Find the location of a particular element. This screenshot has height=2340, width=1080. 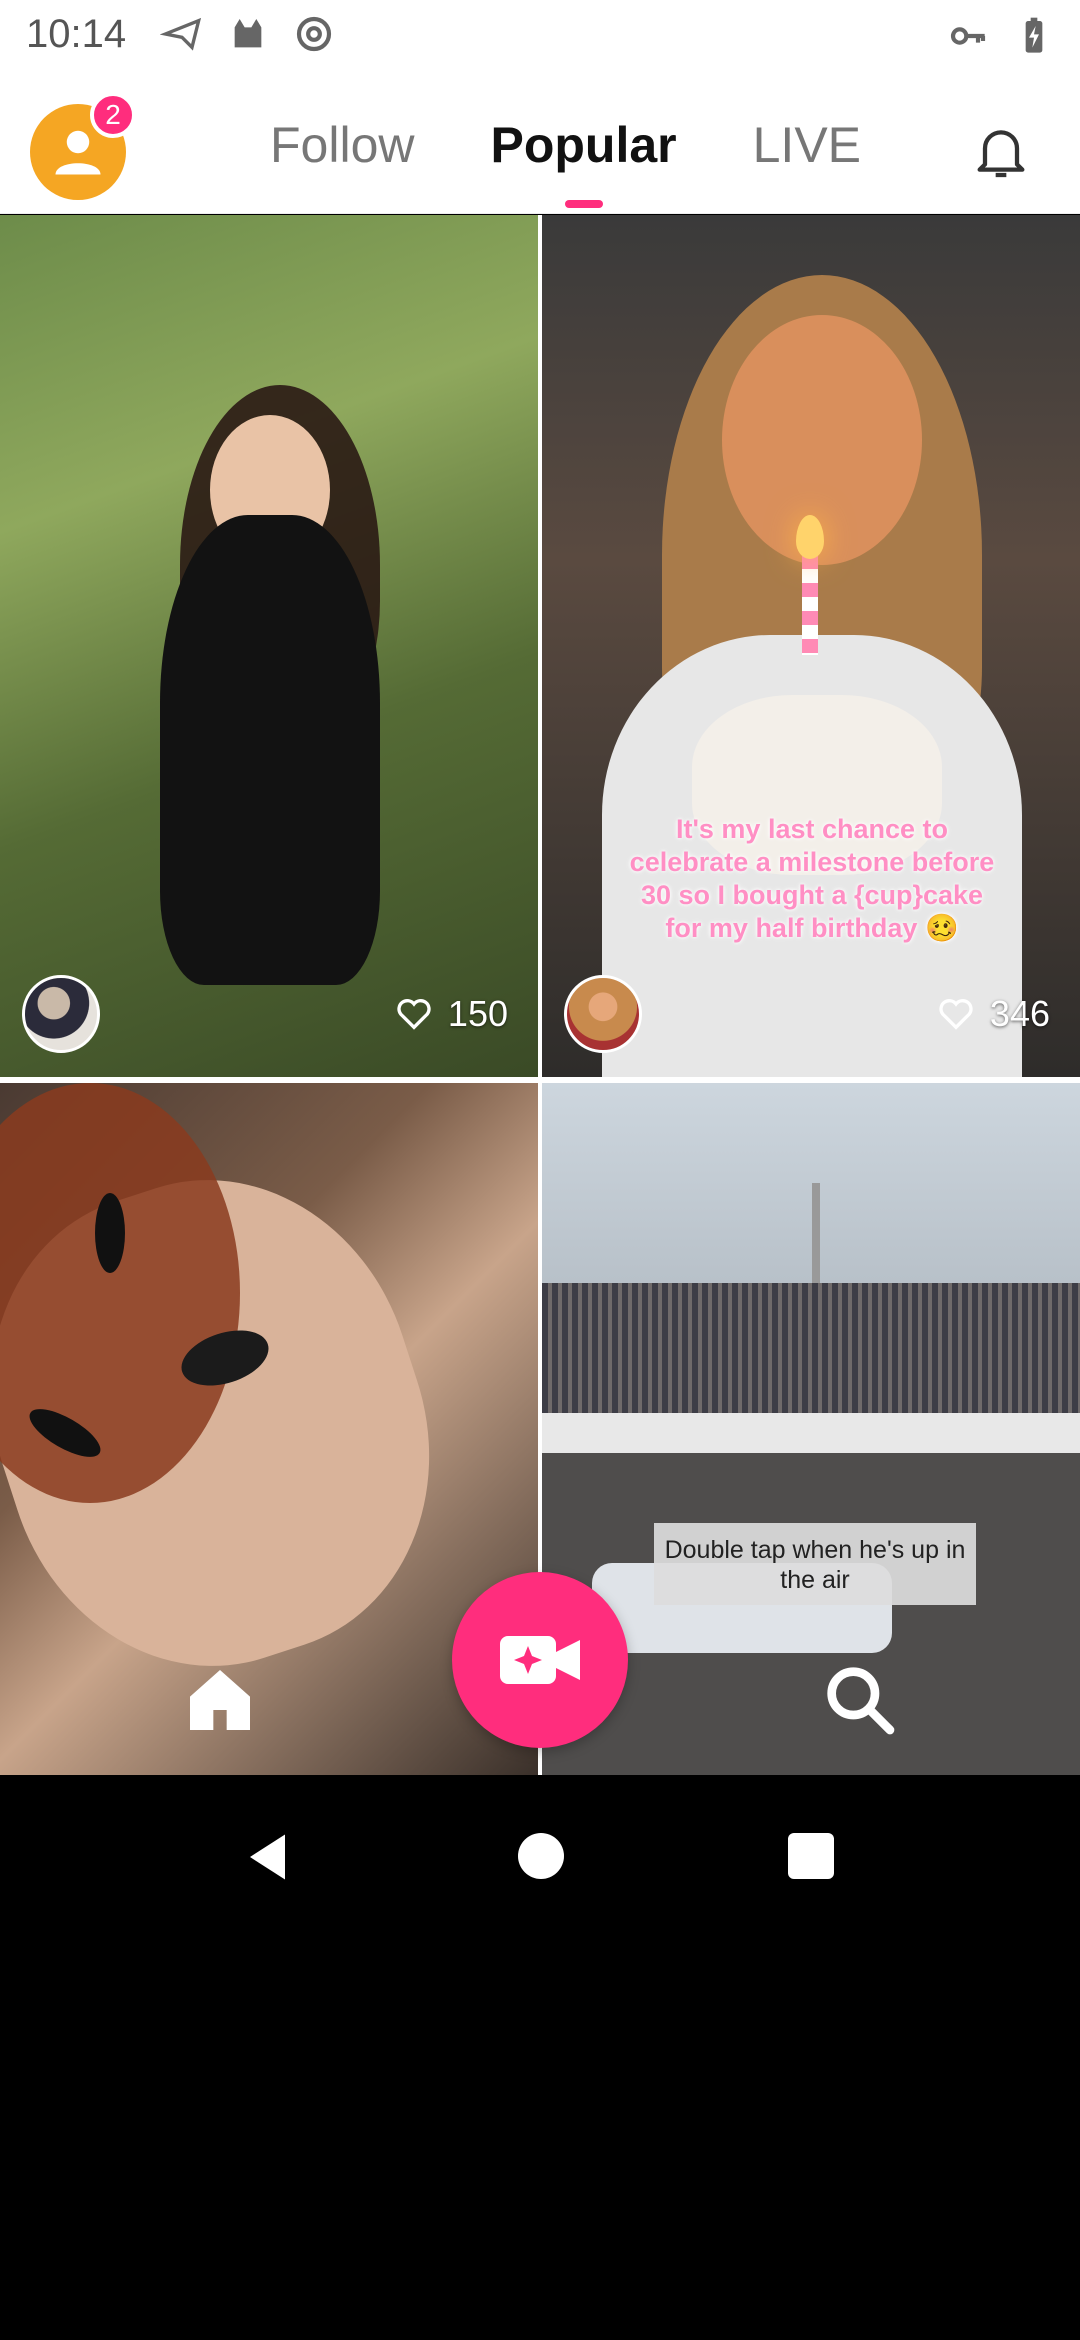

like-count-value: 346 is located at coordinates (1019, 1013).